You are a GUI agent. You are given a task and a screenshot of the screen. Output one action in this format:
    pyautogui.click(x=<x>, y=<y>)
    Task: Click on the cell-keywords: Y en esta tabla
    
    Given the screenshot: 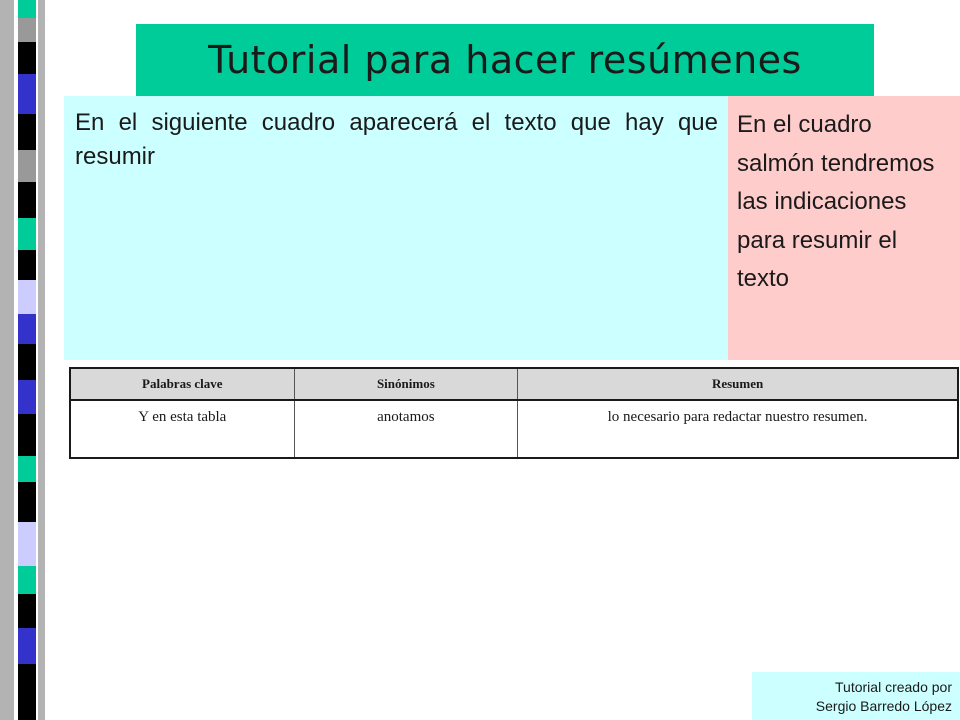 What is the action you would take?
    pyautogui.click(x=182, y=429)
    